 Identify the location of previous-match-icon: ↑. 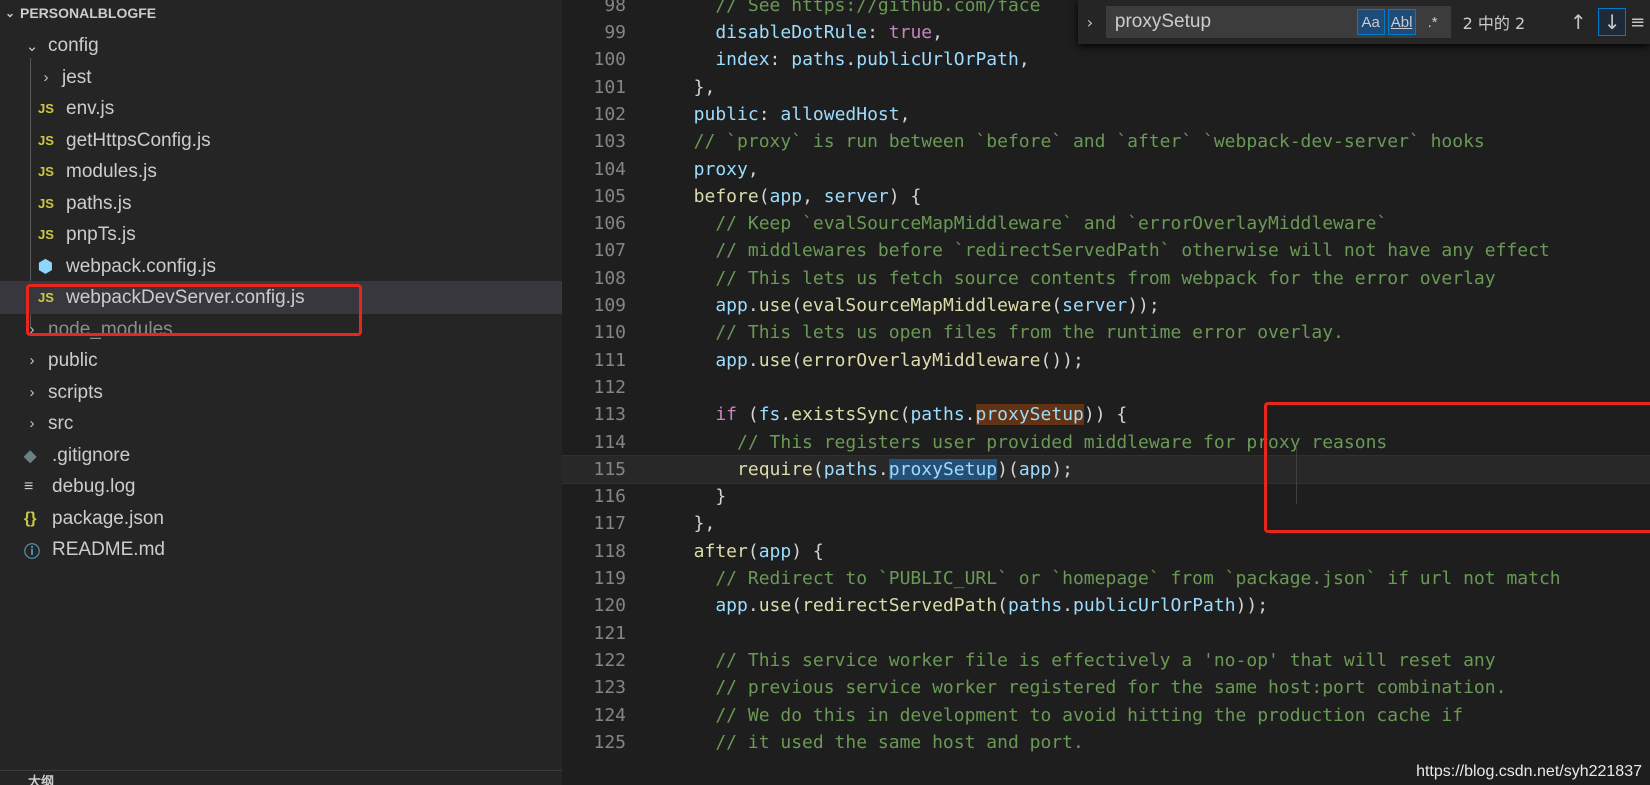
(1578, 22).